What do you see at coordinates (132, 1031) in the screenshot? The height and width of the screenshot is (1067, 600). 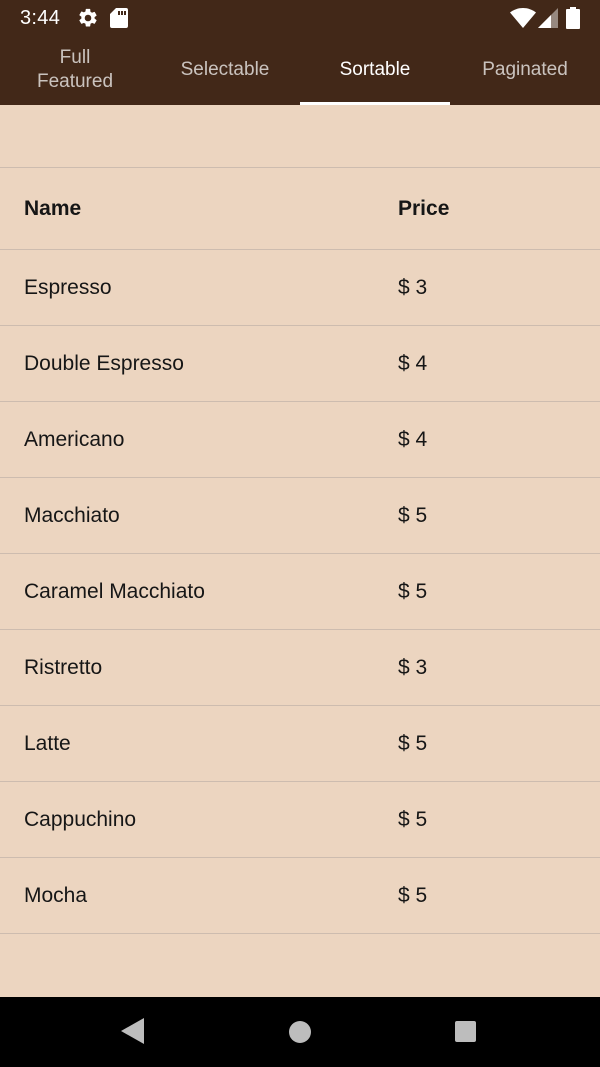 I see `back-icon` at bounding box center [132, 1031].